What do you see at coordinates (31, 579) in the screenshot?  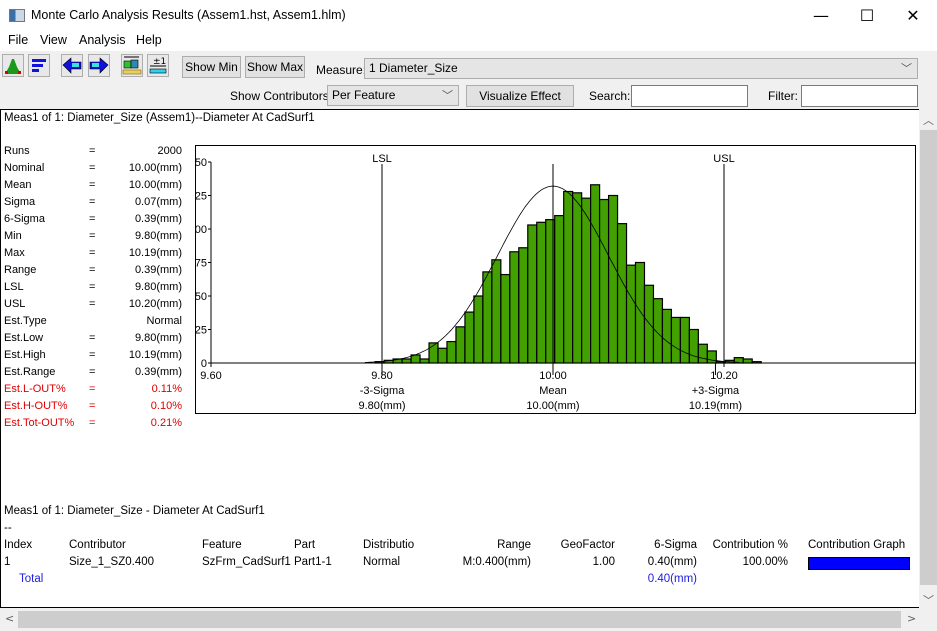 I see `total-label: Total` at bounding box center [31, 579].